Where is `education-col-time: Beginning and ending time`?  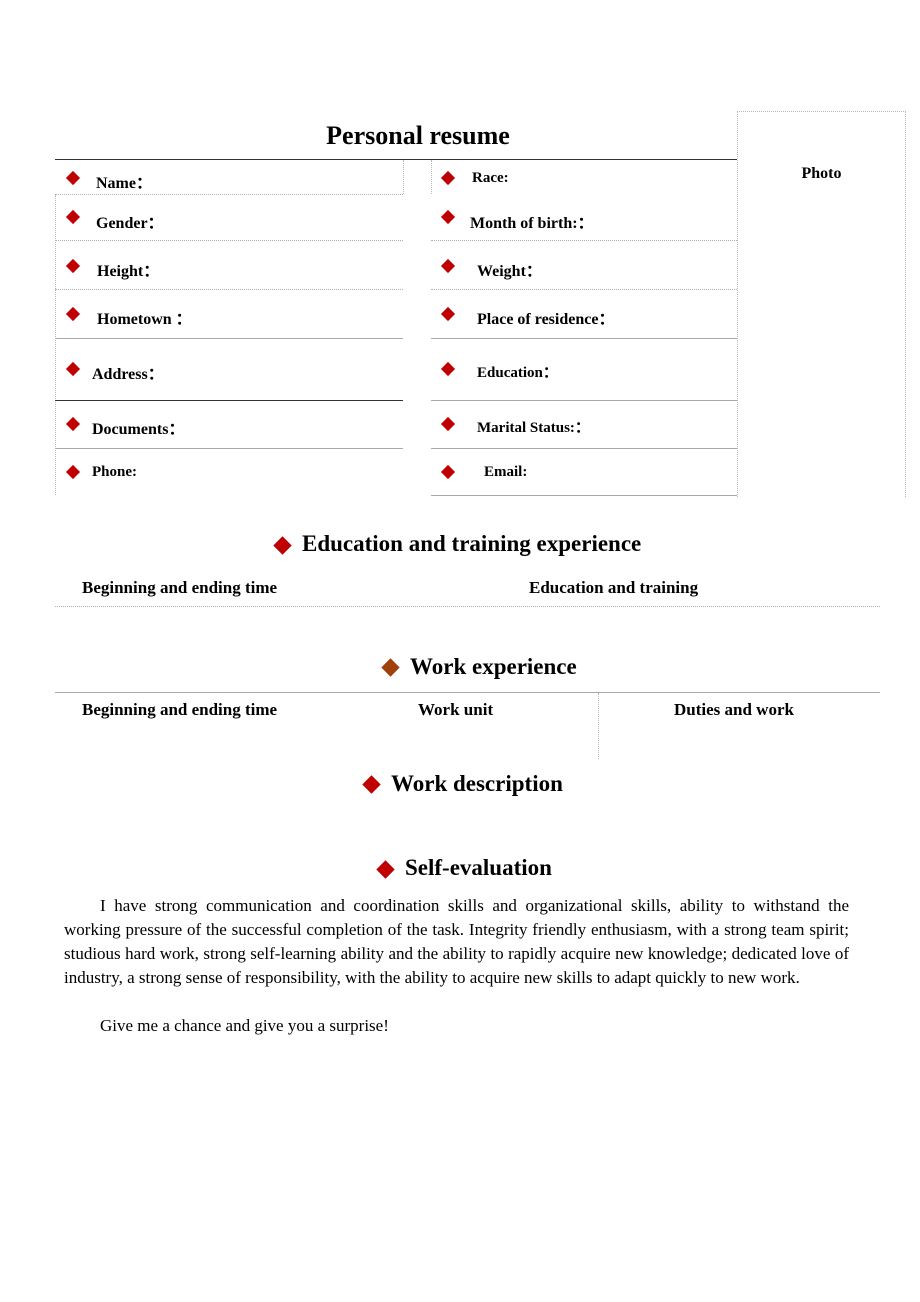
education-col-time: Beginning and ending time is located at coordinates (180, 587).